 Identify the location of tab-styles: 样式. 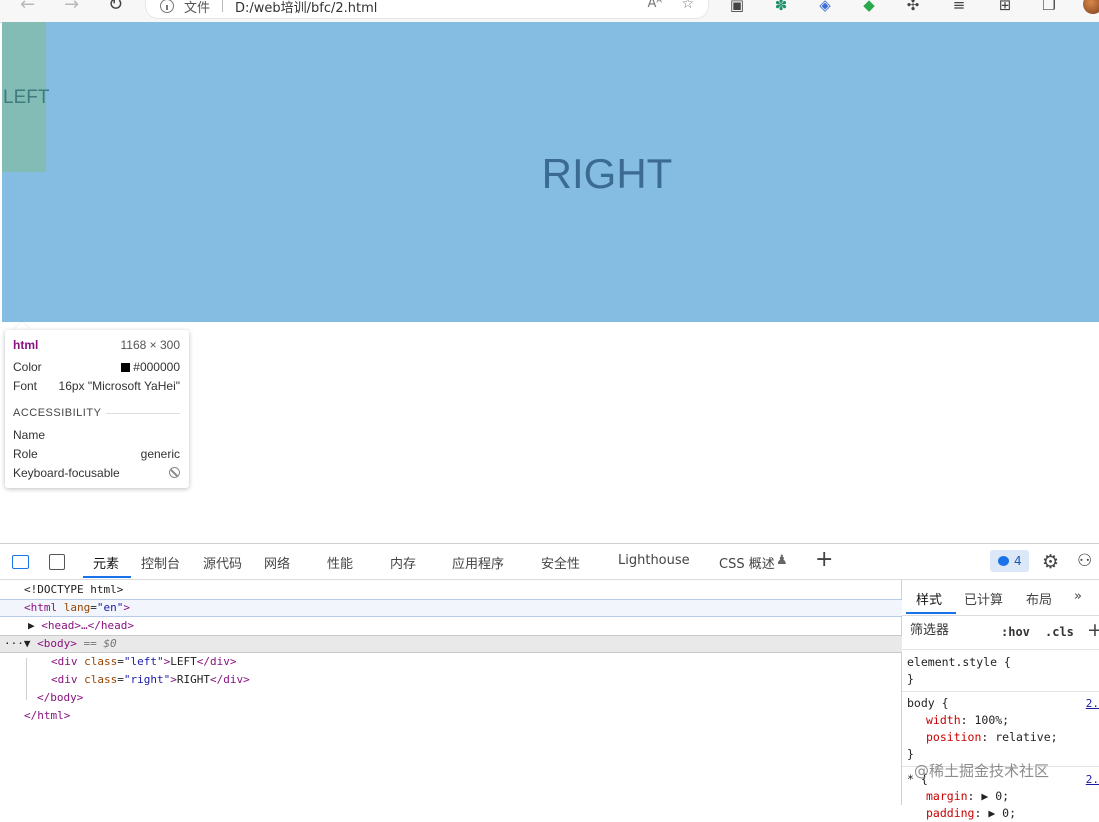
(929, 598).